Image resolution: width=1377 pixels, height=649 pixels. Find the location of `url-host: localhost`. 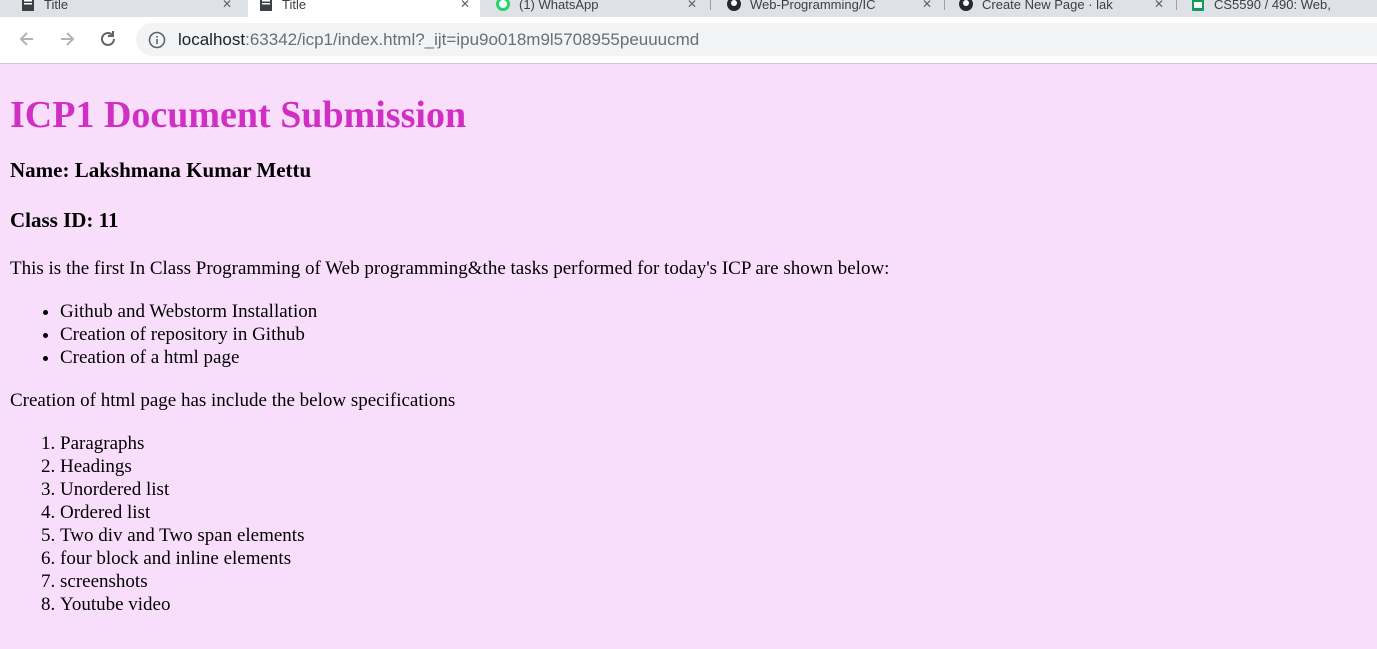

url-host: localhost is located at coordinates (212, 39).